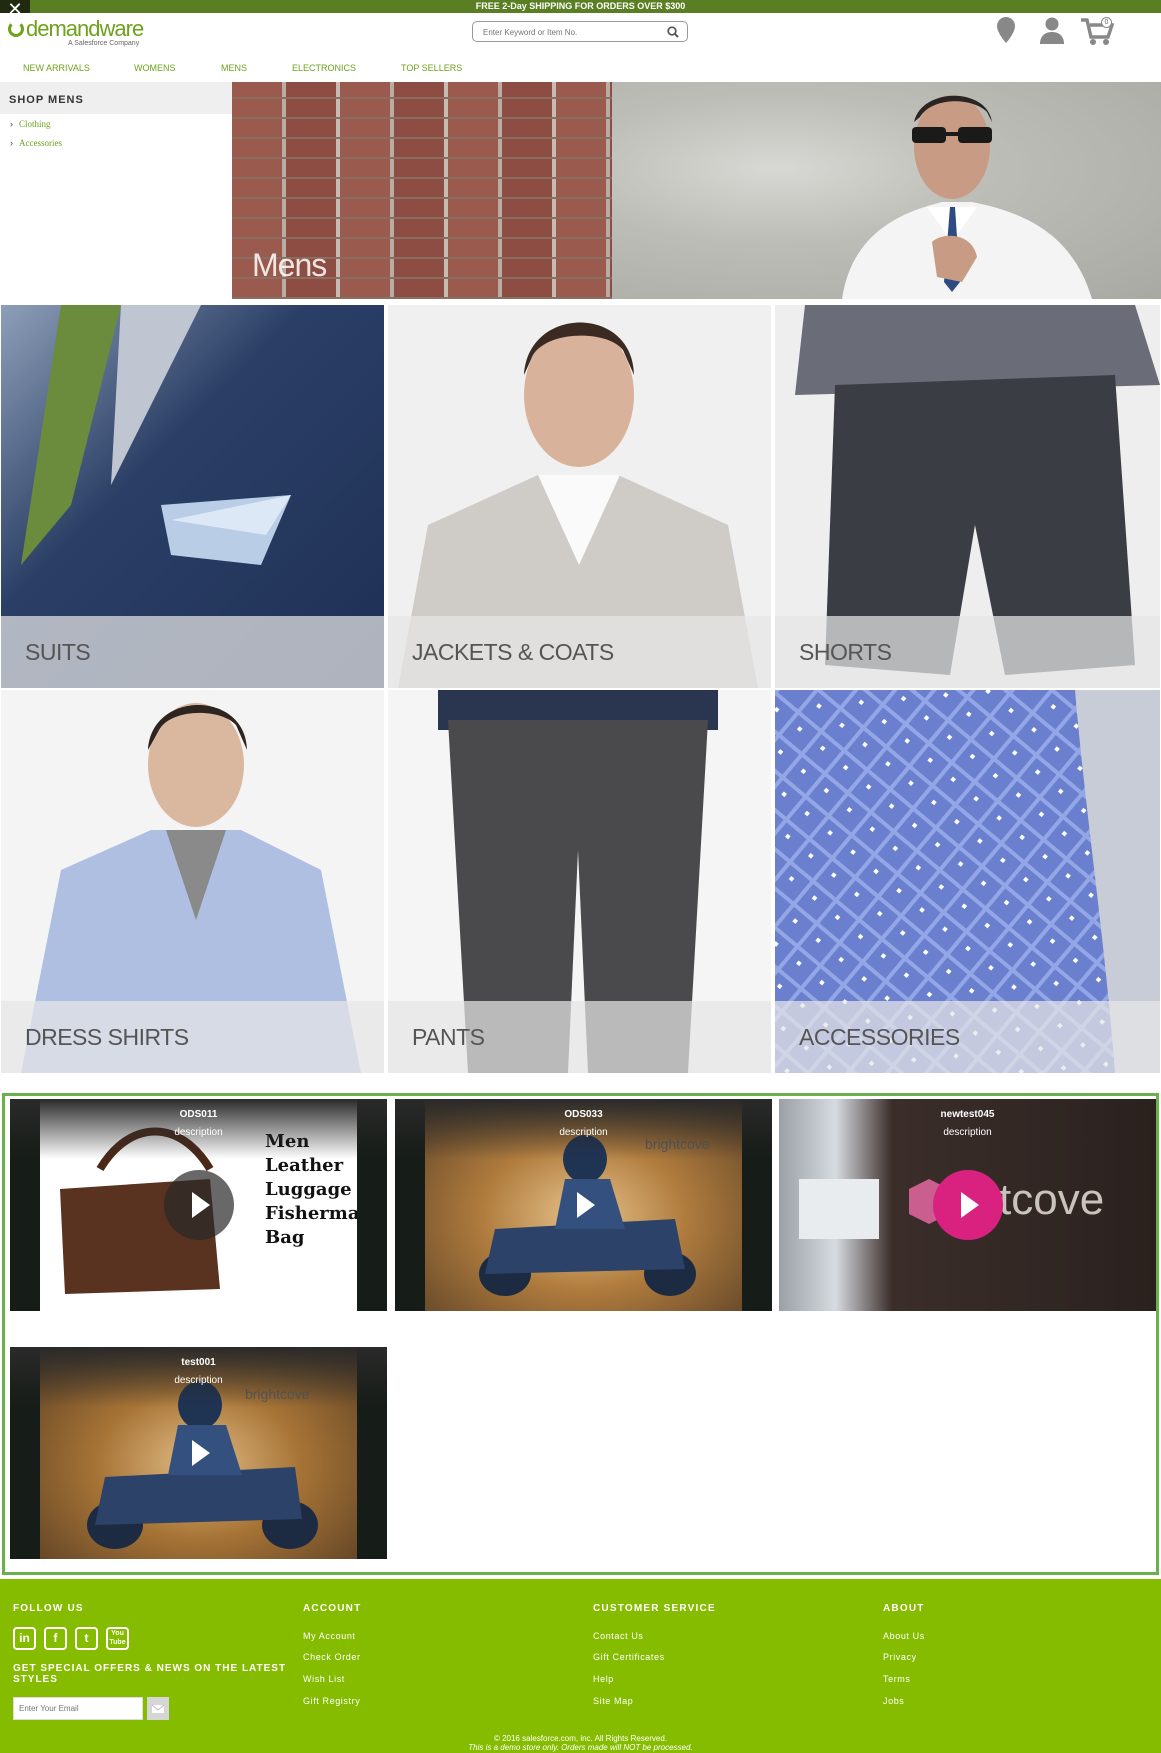  Describe the element at coordinates (48, 1608) in the screenshot. I see `footer-heading-follow: FOLLOW US` at that location.